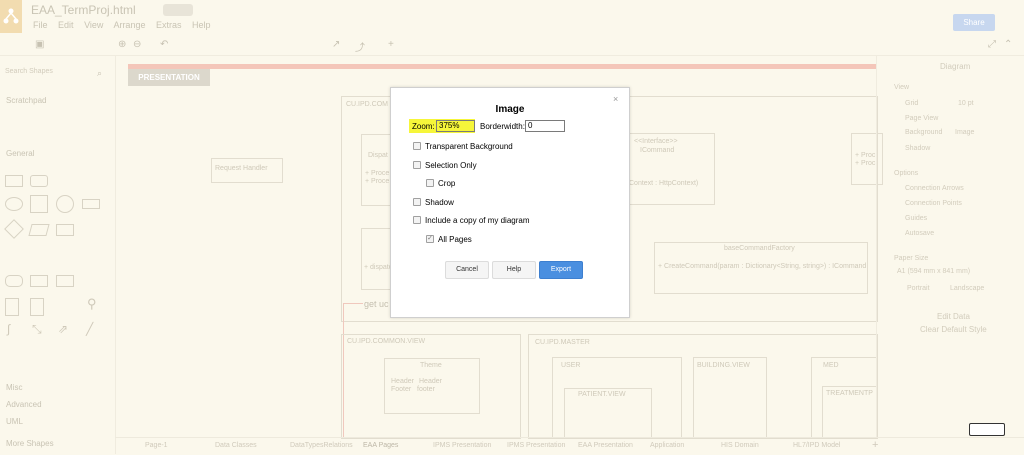 This screenshot has height=455, width=1024. I want to click on section-general: General, so click(20, 153).